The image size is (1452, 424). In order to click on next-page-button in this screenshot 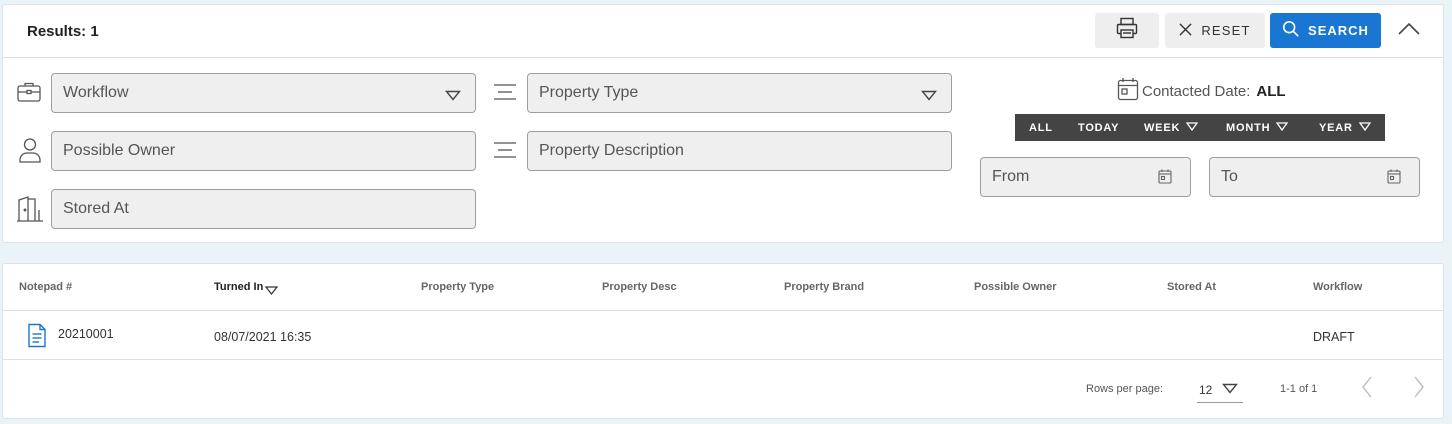, I will do `click(1419, 389)`.